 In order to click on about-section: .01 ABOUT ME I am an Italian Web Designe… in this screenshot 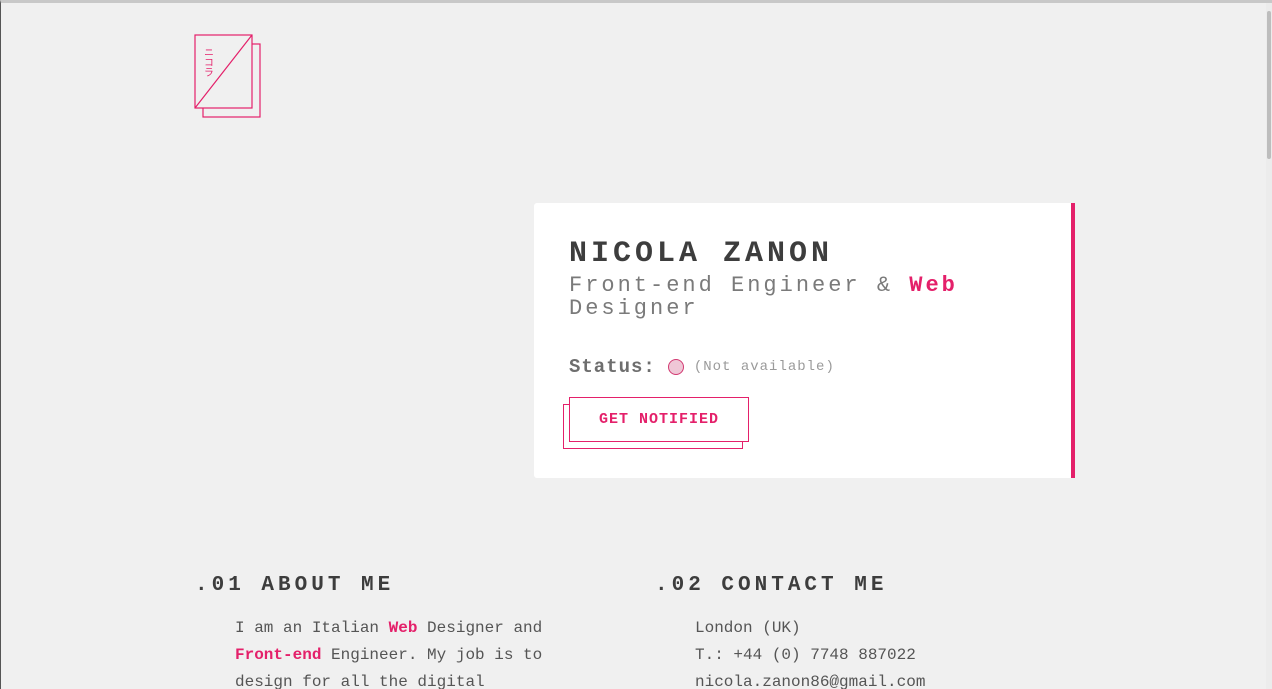, I will do `click(385, 631)`.